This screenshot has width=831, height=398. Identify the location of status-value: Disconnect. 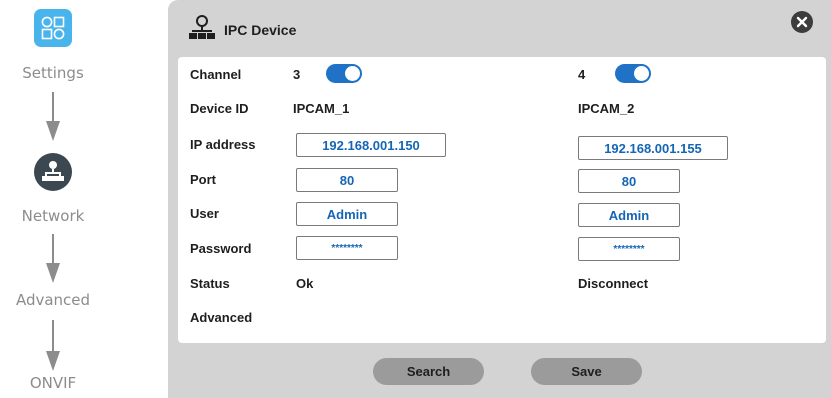
(613, 283).